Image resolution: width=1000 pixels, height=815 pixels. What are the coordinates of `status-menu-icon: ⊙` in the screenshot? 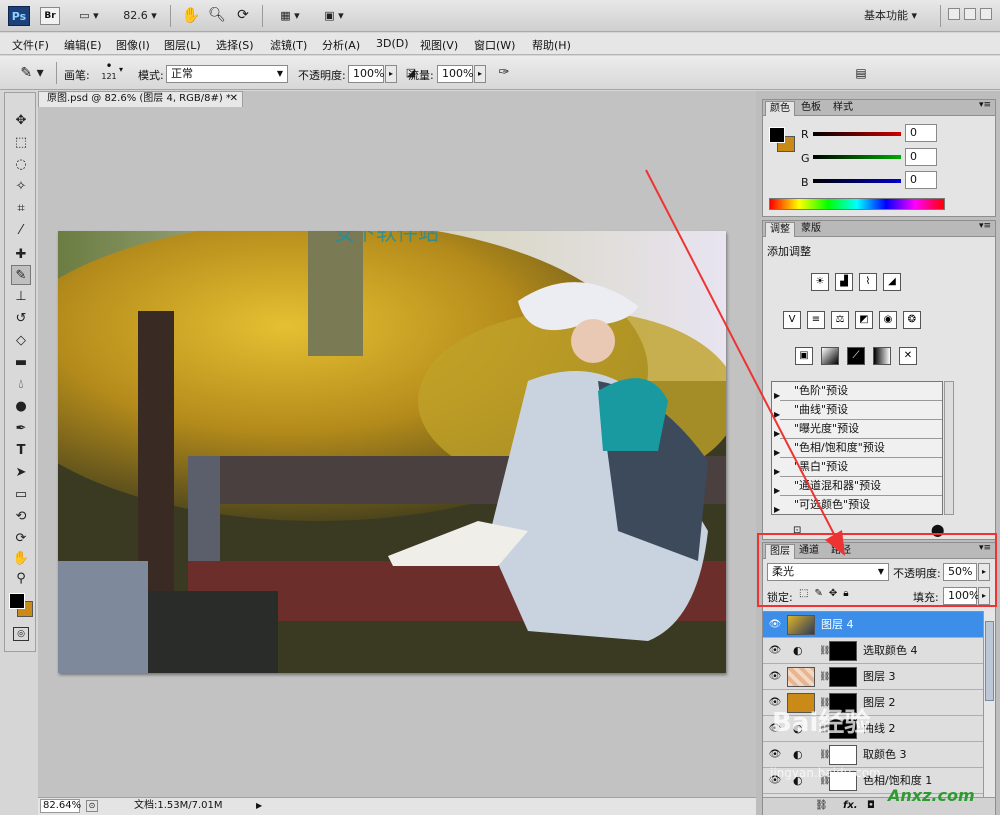 It's located at (92, 806).